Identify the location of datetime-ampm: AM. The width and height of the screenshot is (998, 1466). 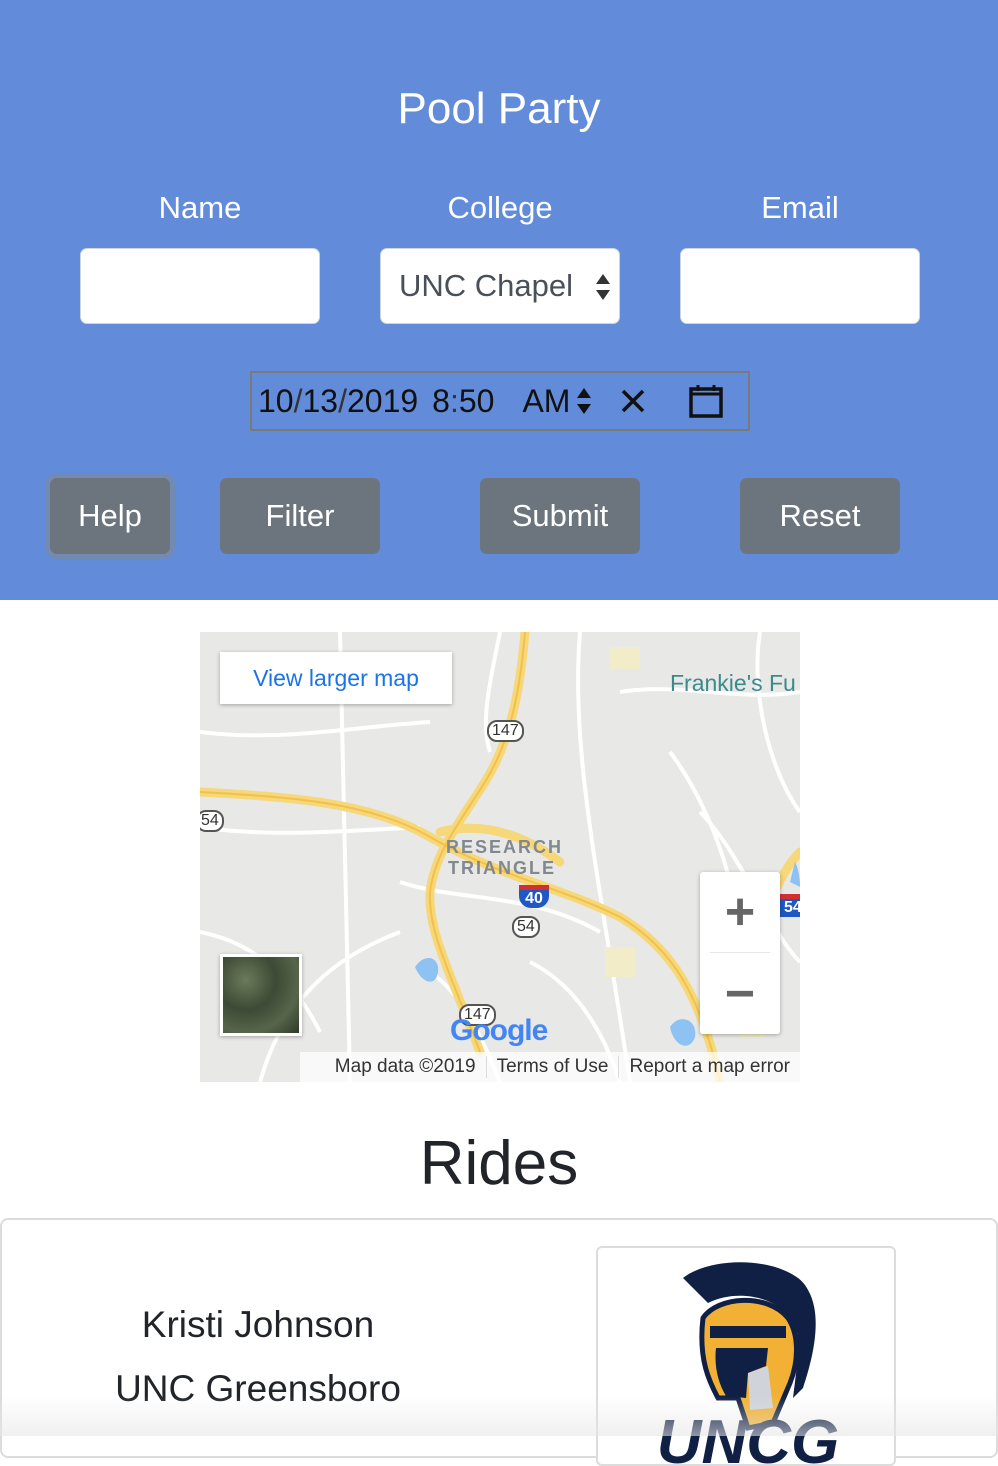
(546, 401).